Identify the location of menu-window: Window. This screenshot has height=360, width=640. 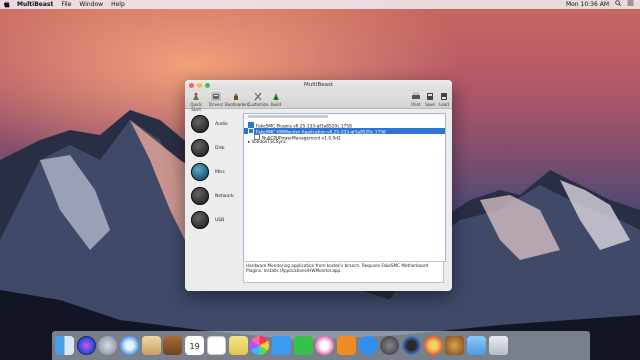
(91, 4).